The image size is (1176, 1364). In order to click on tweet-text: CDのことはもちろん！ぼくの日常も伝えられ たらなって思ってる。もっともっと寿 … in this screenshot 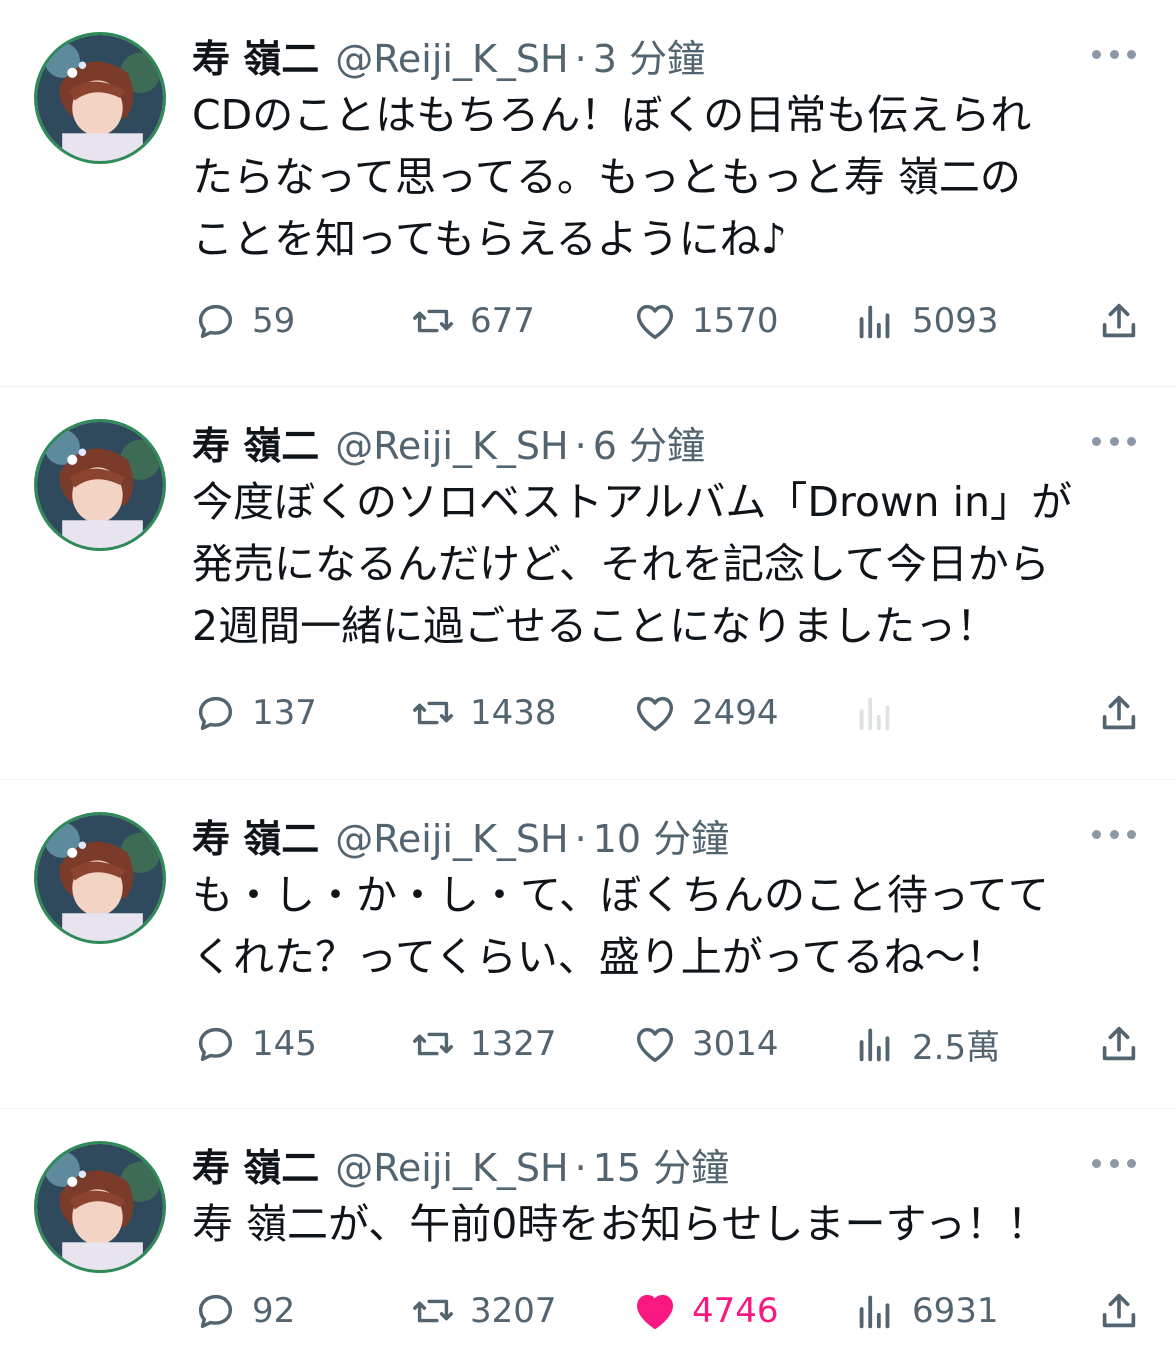, I will do `click(612, 177)`.